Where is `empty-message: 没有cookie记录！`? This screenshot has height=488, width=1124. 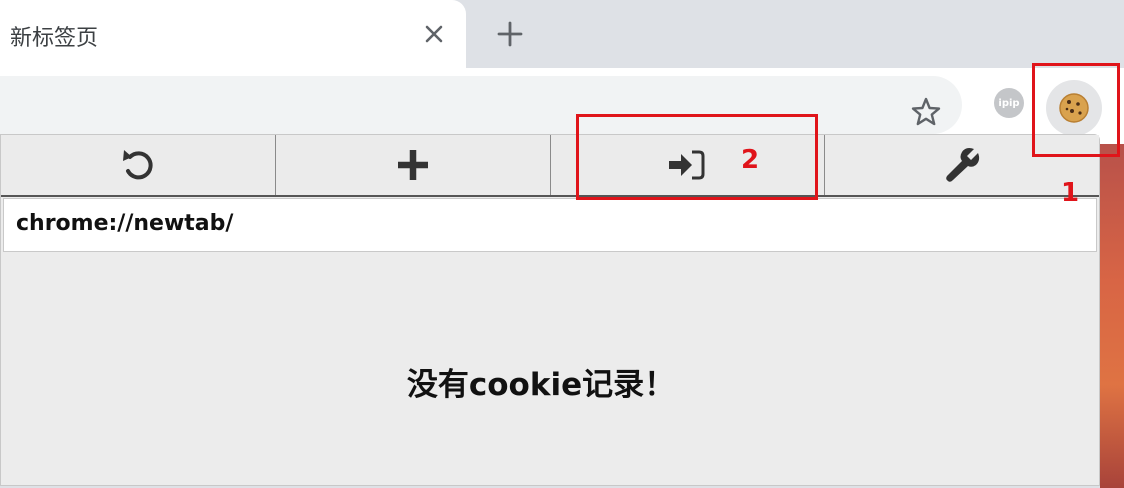 empty-message: 没有cookie记录！ is located at coordinates (541, 385).